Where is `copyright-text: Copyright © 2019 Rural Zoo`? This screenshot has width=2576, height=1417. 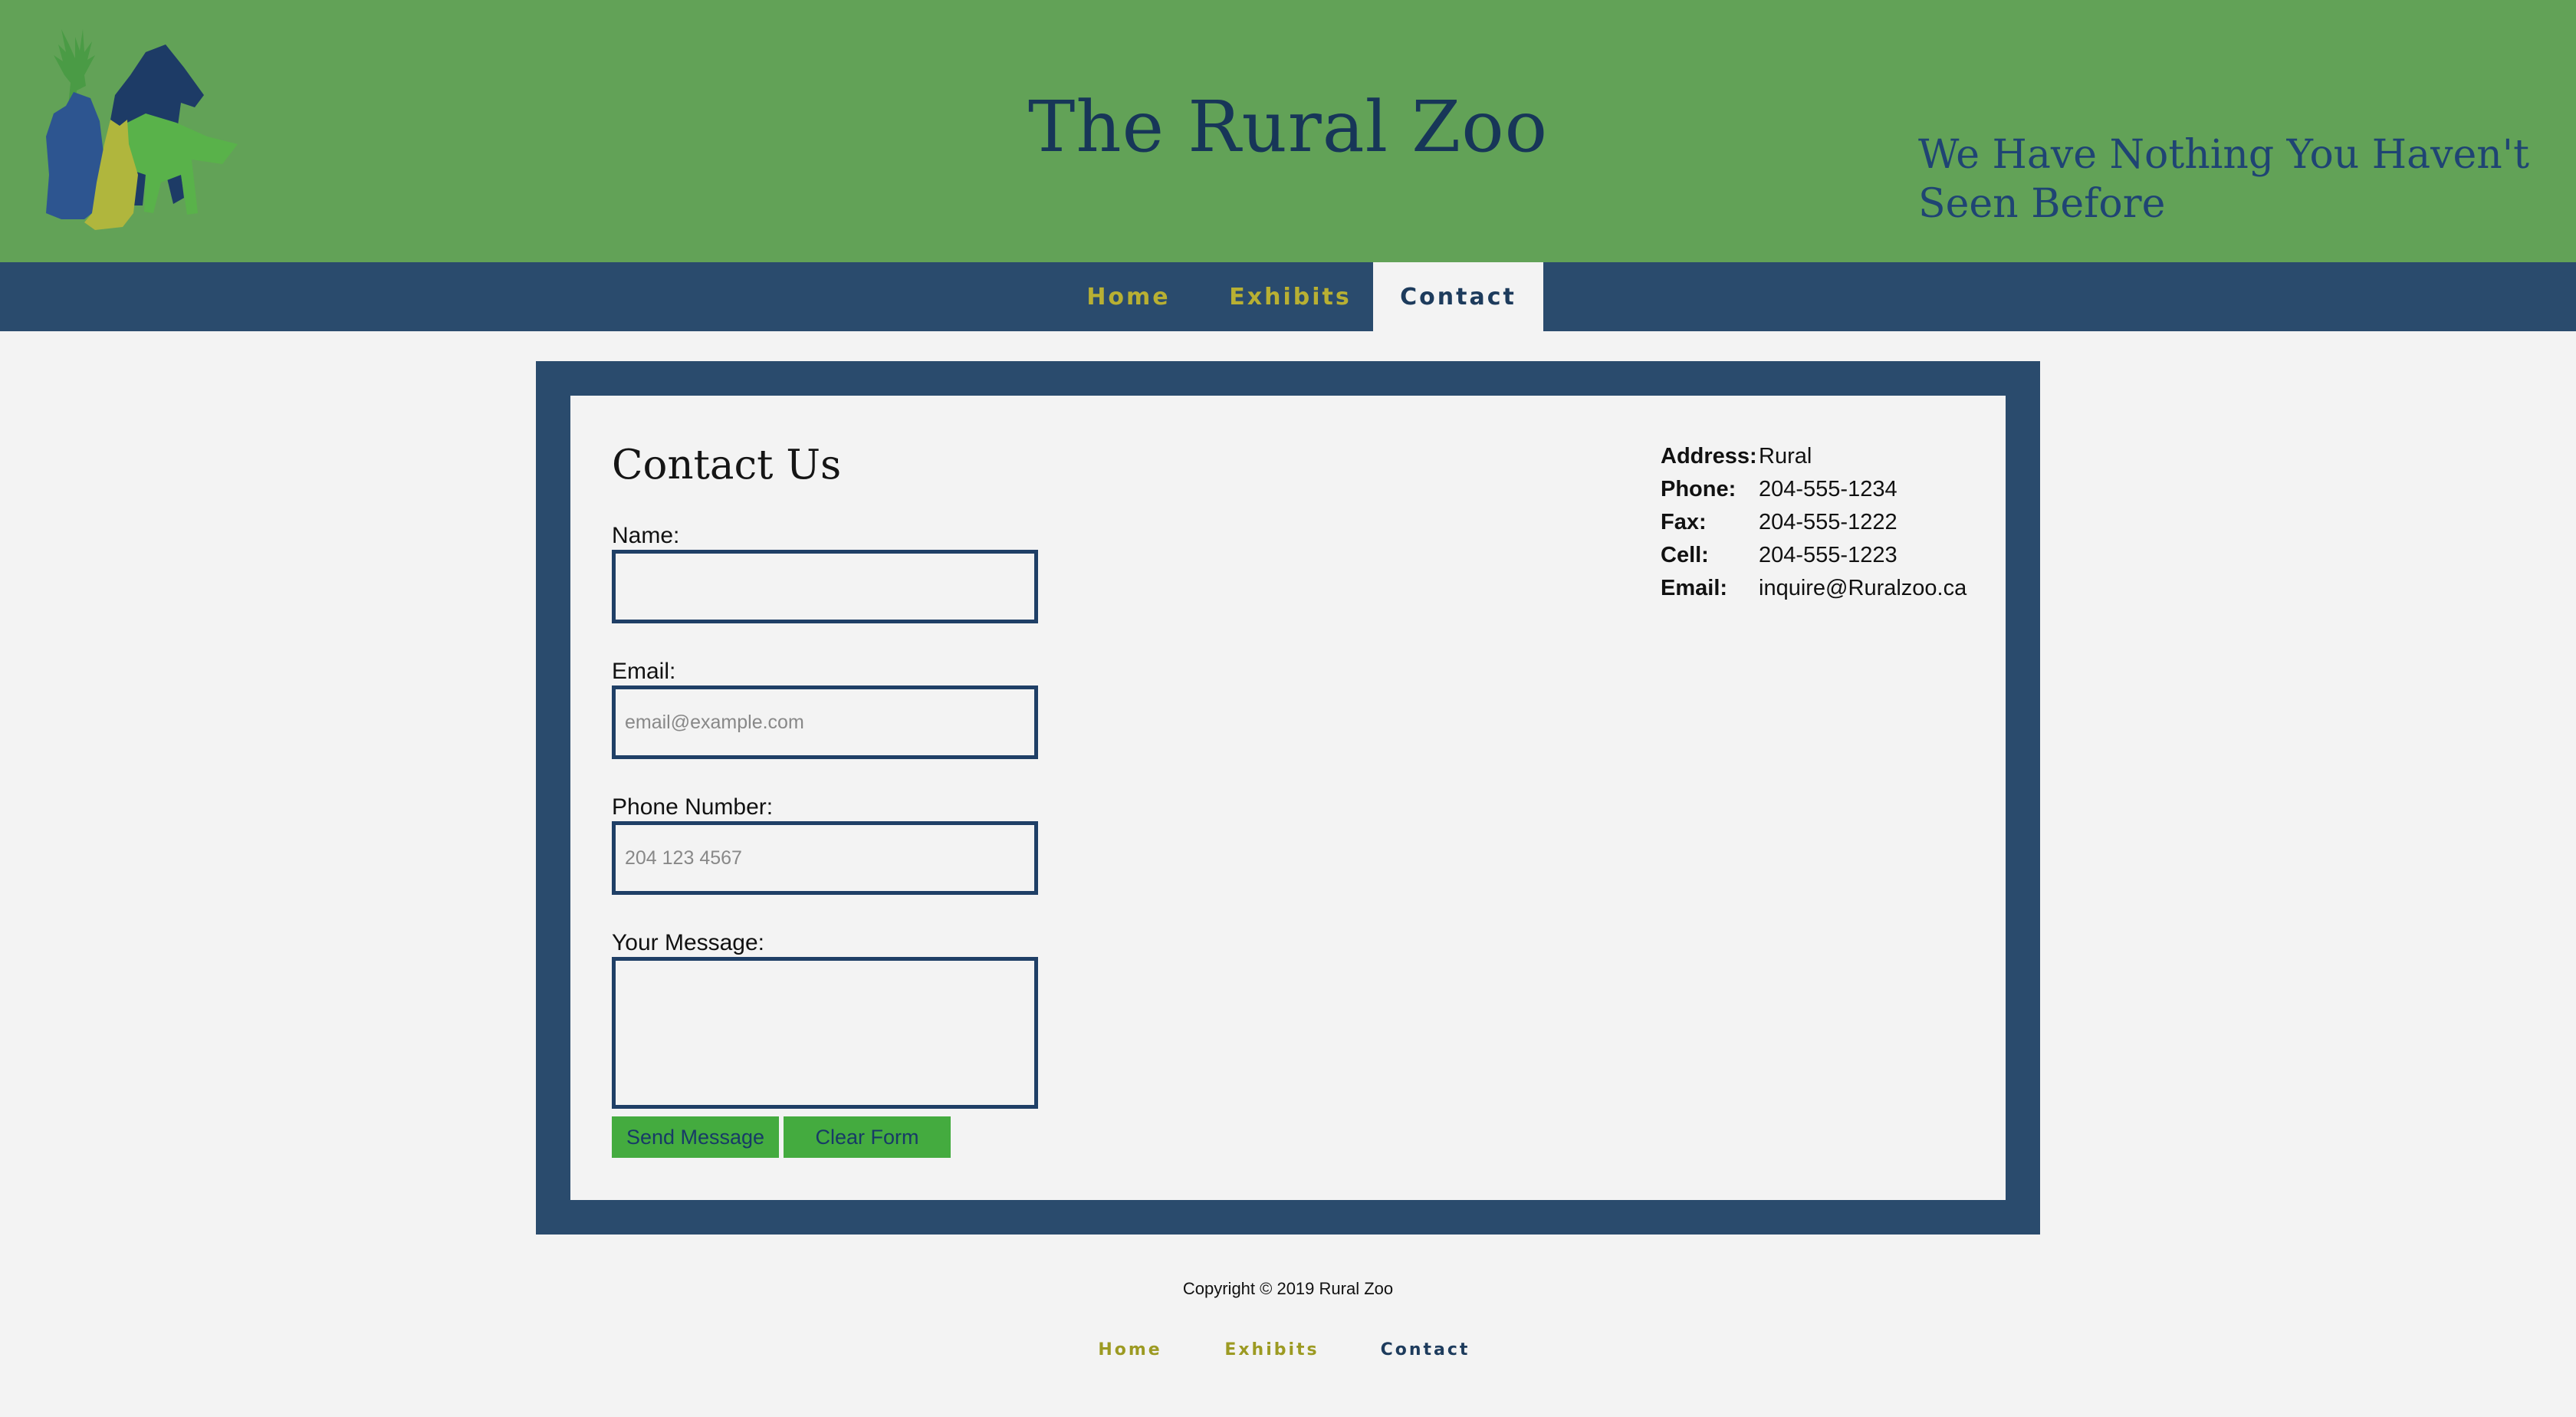 copyright-text: Copyright © 2019 Rural Zoo is located at coordinates (1288, 1288).